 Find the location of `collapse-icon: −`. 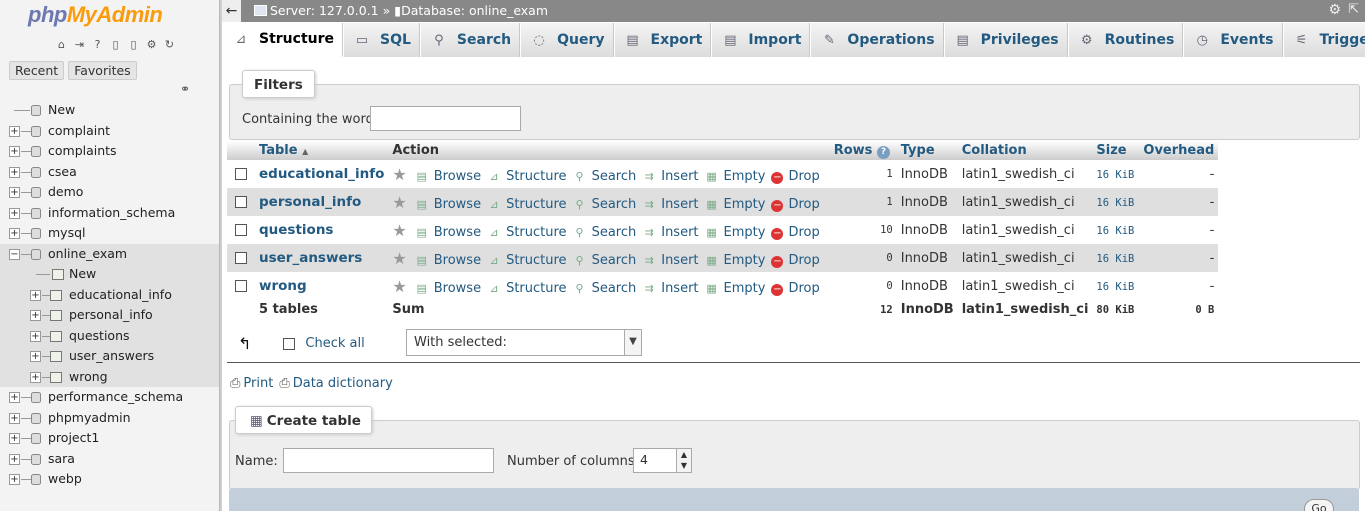

collapse-icon: − is located at coordinates (14, 254).